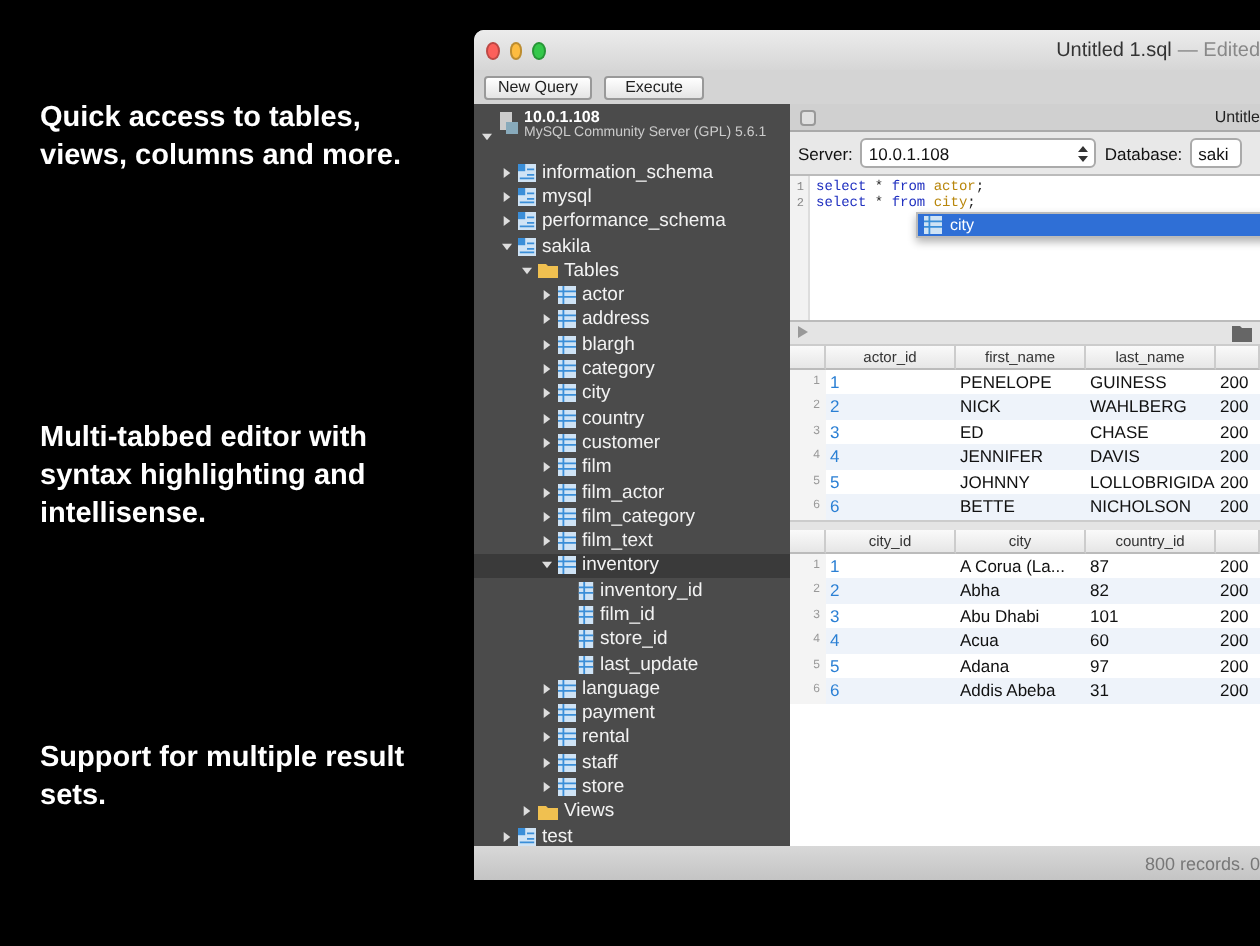 The image size is (1260, 946). Describe the element at coordinates (623, 492) in the screenshot. I see `tree-item-label: film_actor` at that location.